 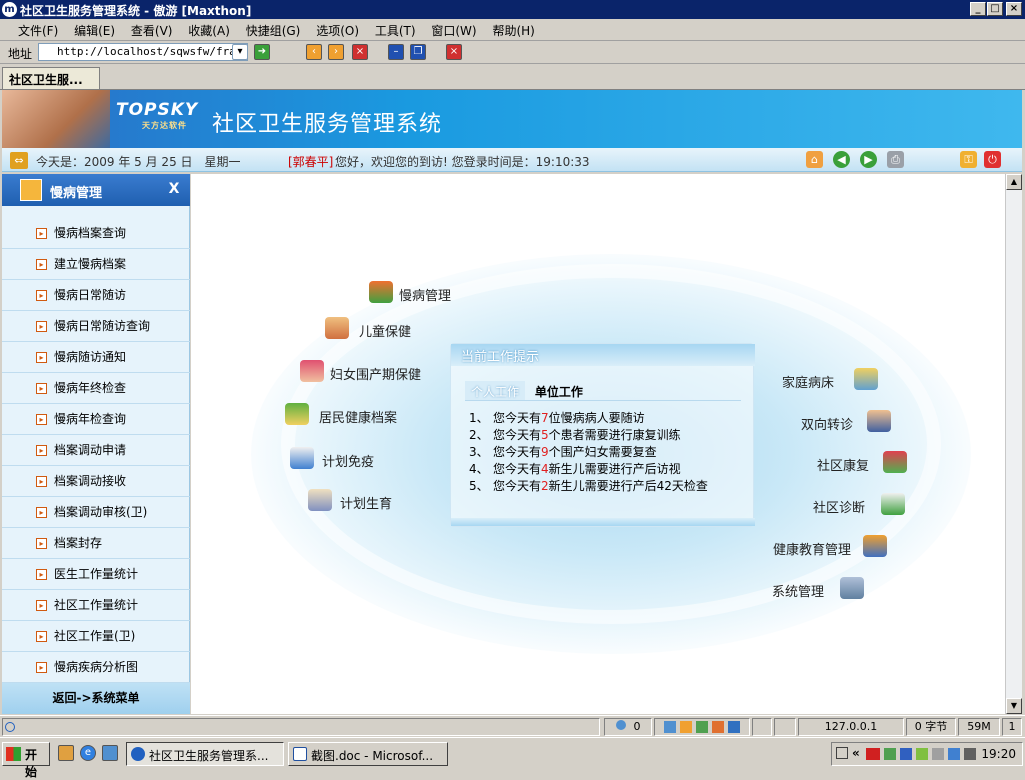 What do you see at coordinates (978, 9) in the screenshot?
I see `minimize-button: _` at bounding box center [978, 9].